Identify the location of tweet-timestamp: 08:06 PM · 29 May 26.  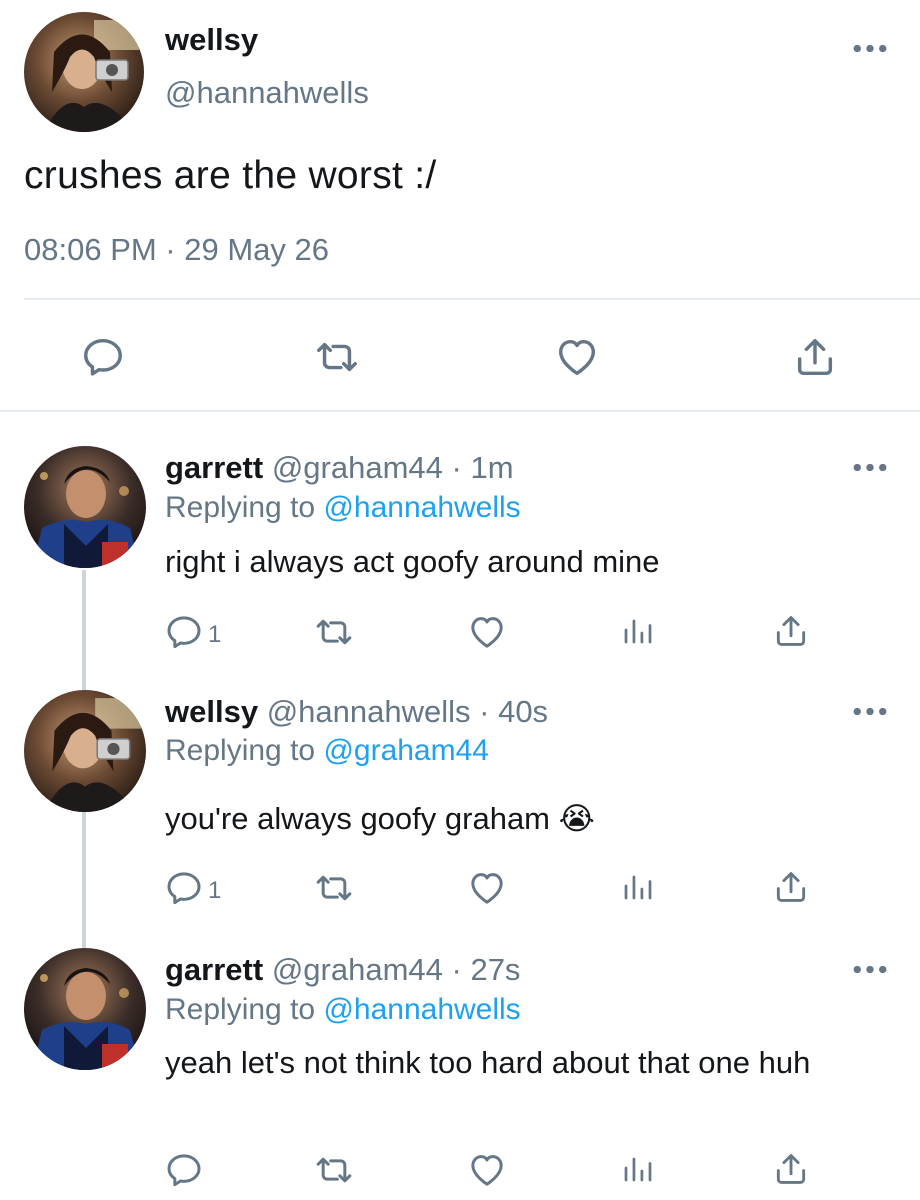
(176, 250).